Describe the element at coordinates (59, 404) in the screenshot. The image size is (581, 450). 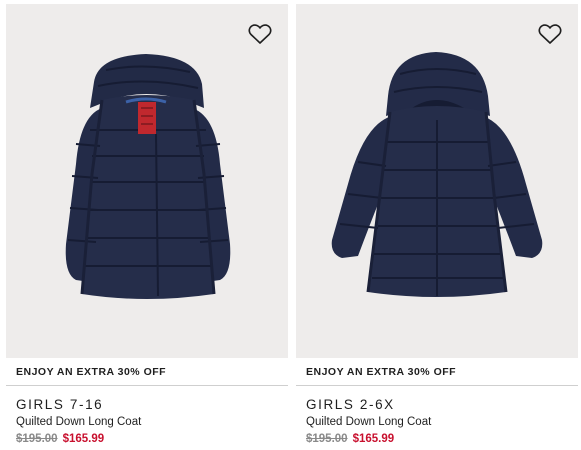
I see `product-category: GIRLS 7-16` at that location.